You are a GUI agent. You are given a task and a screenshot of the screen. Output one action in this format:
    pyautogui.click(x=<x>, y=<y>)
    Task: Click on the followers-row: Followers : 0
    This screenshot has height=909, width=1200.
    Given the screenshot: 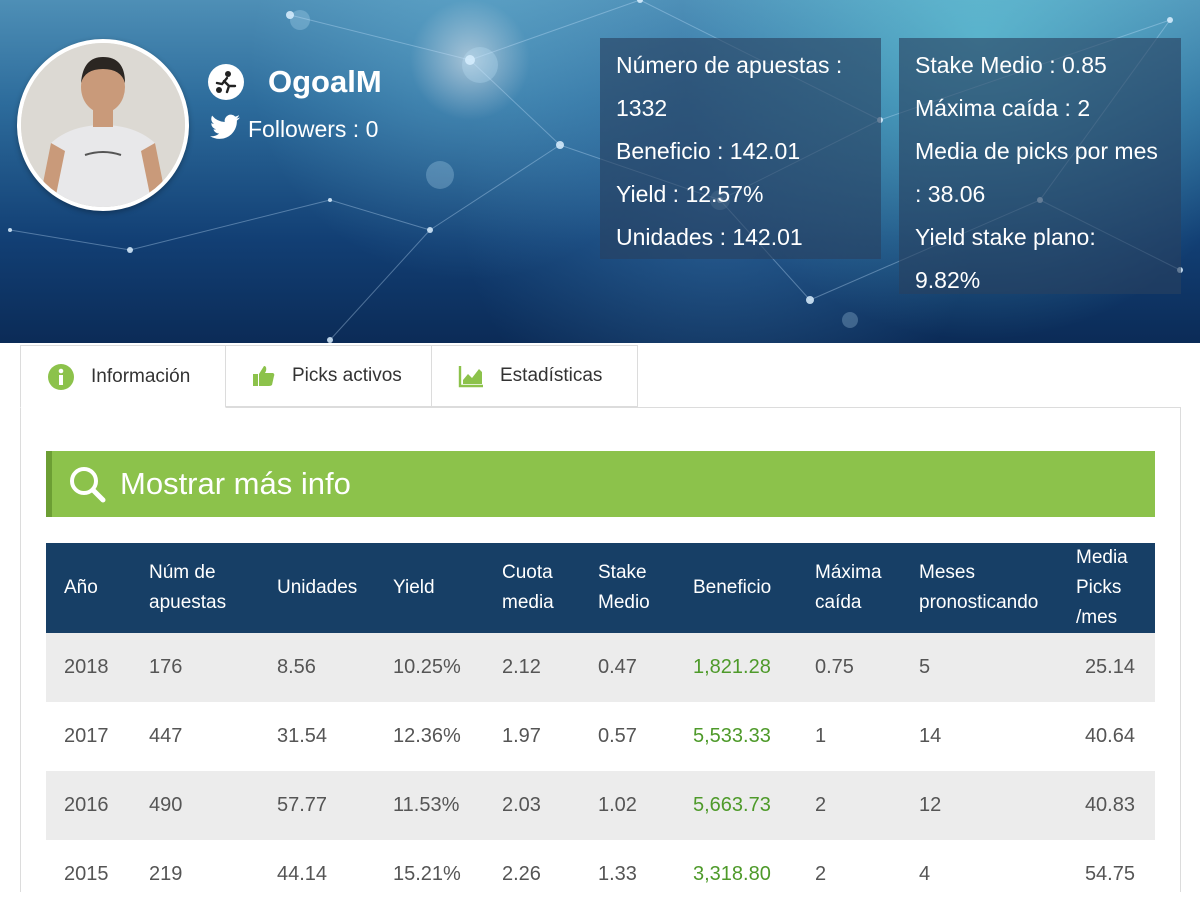 What is the action you would take?
    pyautogui.click(x=294, y=129)
    